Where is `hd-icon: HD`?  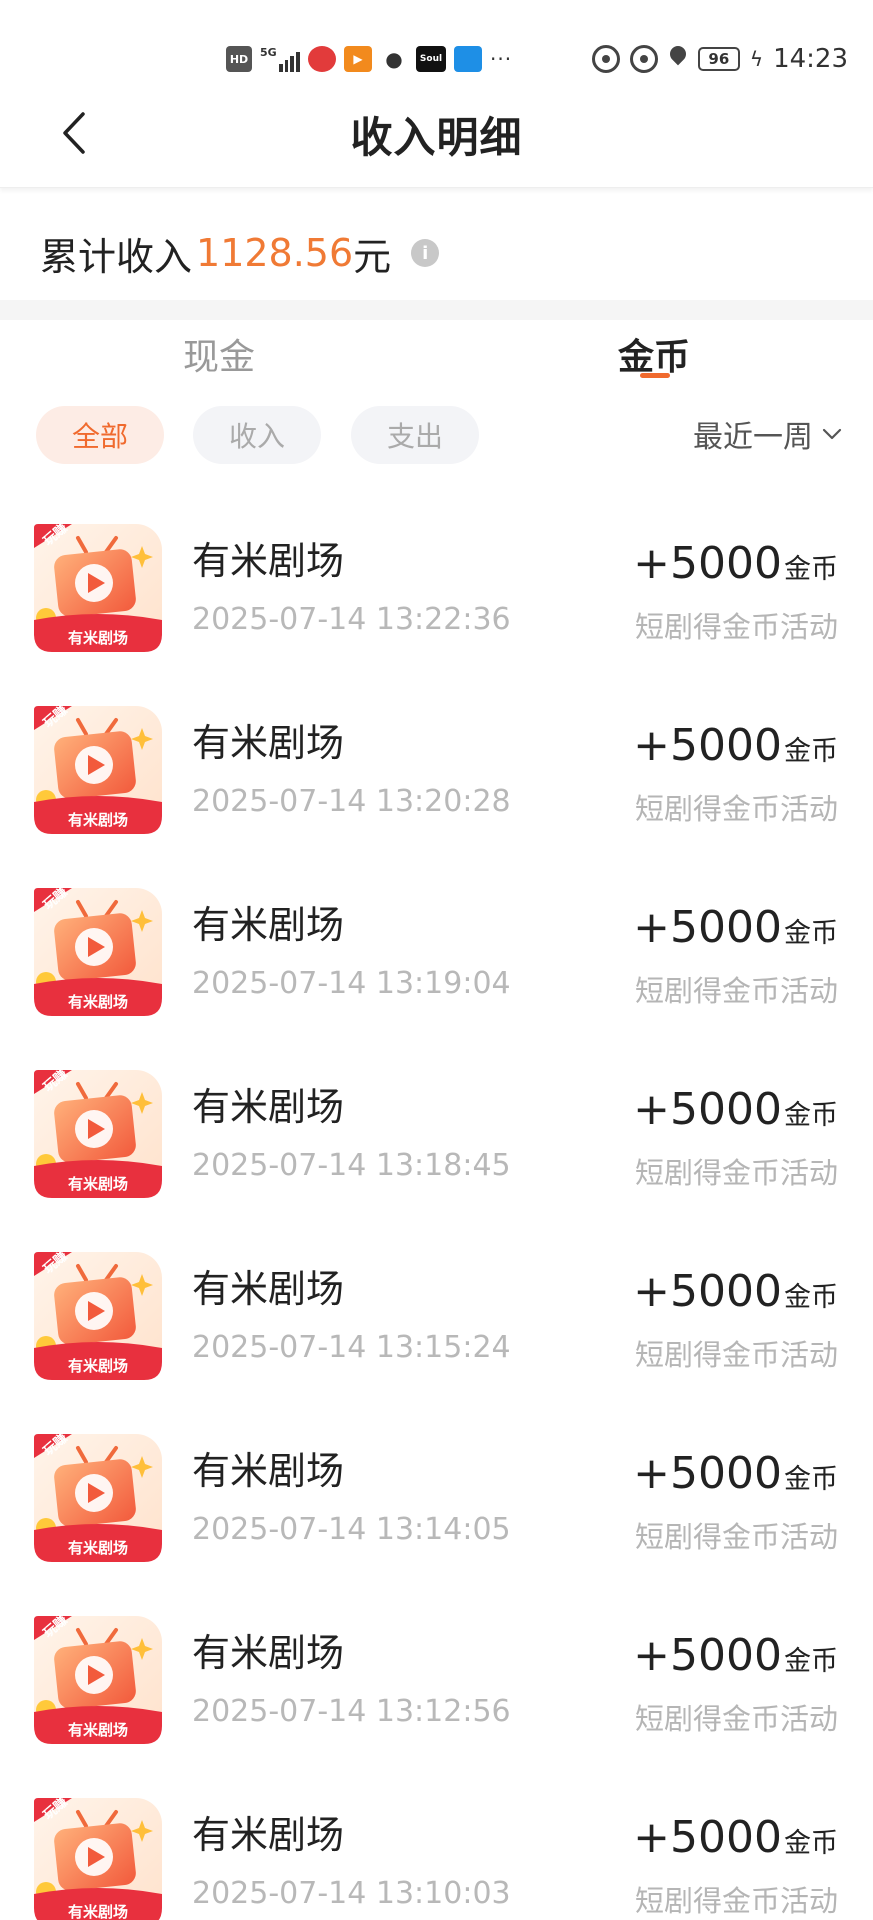
hd-icon: HD is located at coordinates (239, 59).